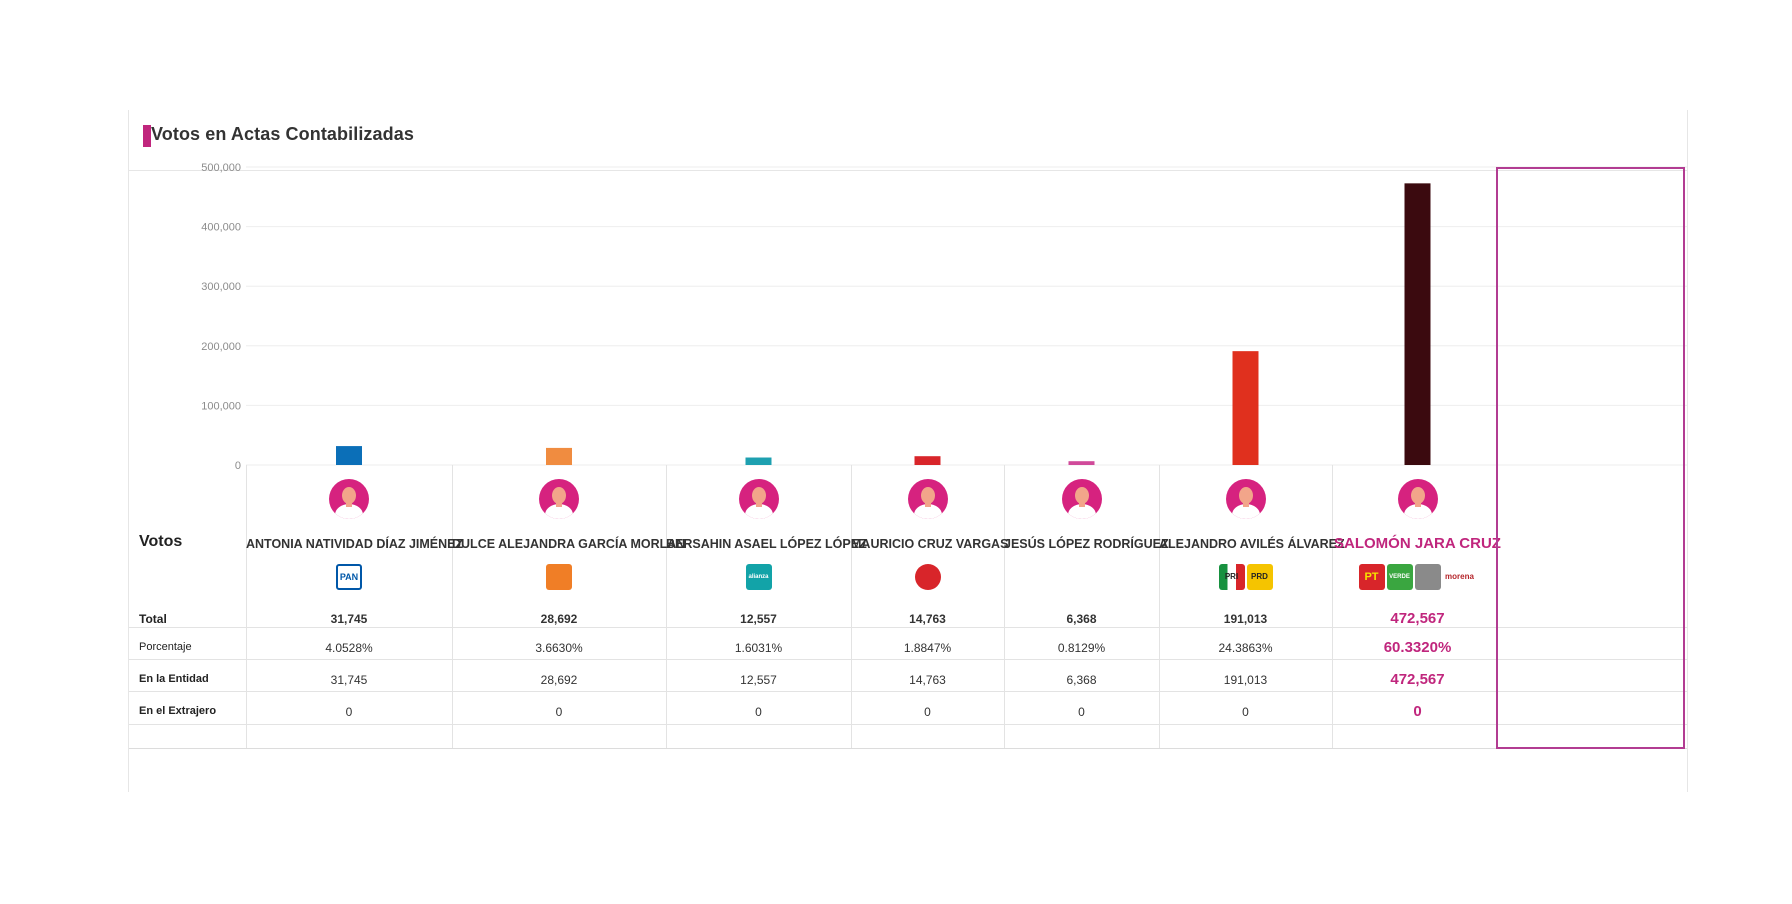 This screenshot has width=1792, height=904. I want to click on candidate-name: ANTONIA NATIVIDAD DÍAZ JIMÉNEZ, so click(354, 544).